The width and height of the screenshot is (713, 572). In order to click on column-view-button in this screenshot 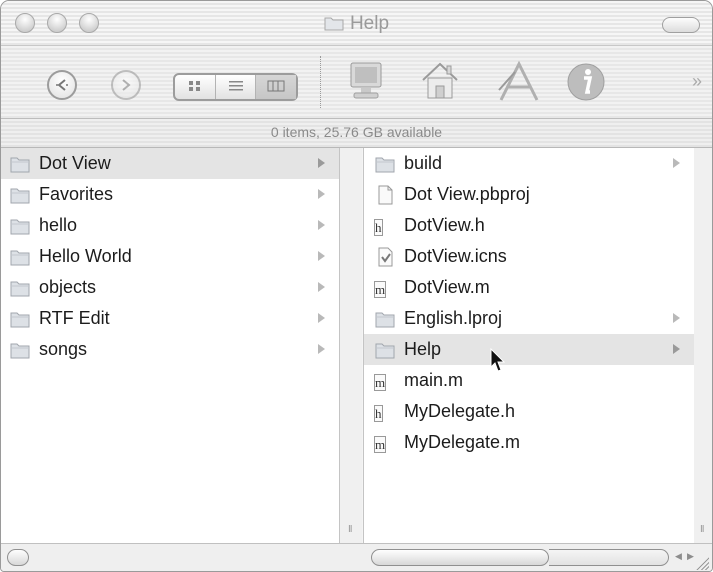, I will do `click(276, 87)`.